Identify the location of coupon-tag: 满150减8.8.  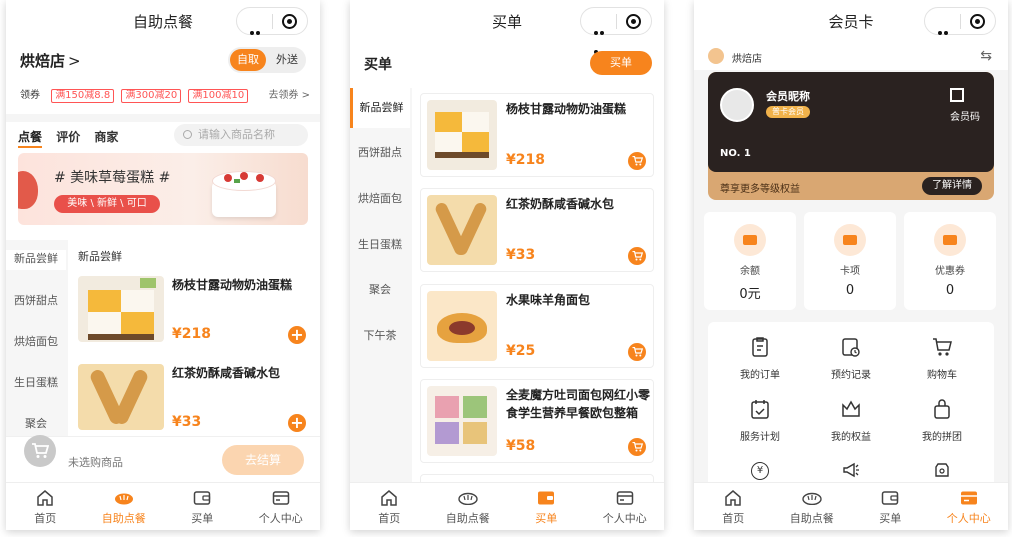
(83, 96).